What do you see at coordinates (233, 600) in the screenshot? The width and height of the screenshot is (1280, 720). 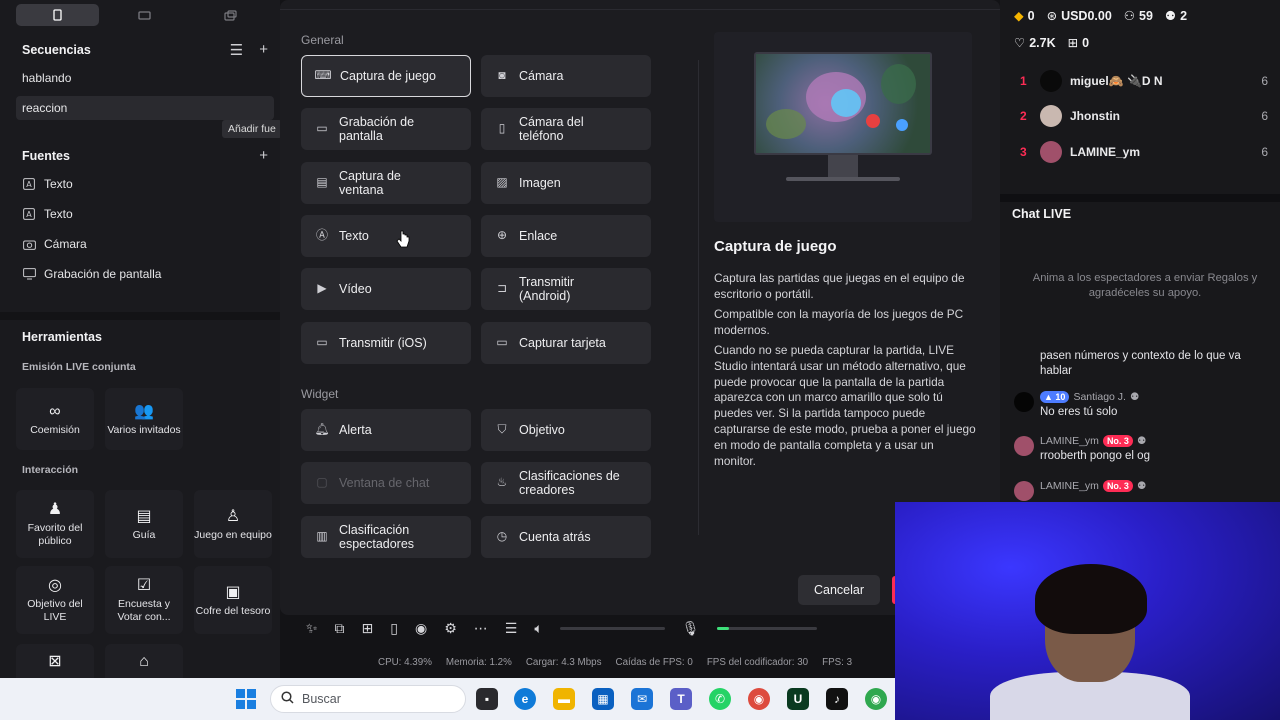 I see `tool-treasure-chest: ▣ Cofre del tesoro` at bounding box center [233, 600].